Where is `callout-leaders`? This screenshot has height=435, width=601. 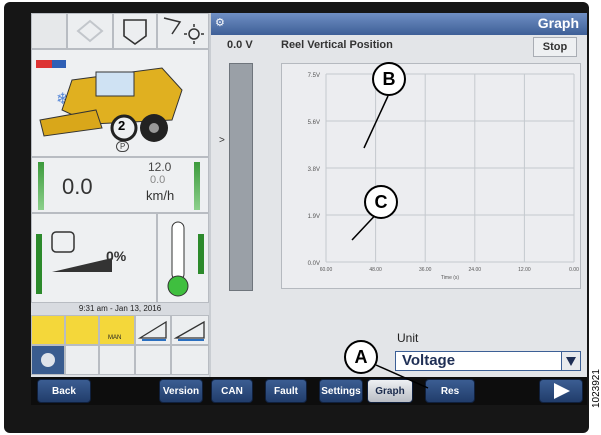
callout-leaders is located at coordinates (390, 242).